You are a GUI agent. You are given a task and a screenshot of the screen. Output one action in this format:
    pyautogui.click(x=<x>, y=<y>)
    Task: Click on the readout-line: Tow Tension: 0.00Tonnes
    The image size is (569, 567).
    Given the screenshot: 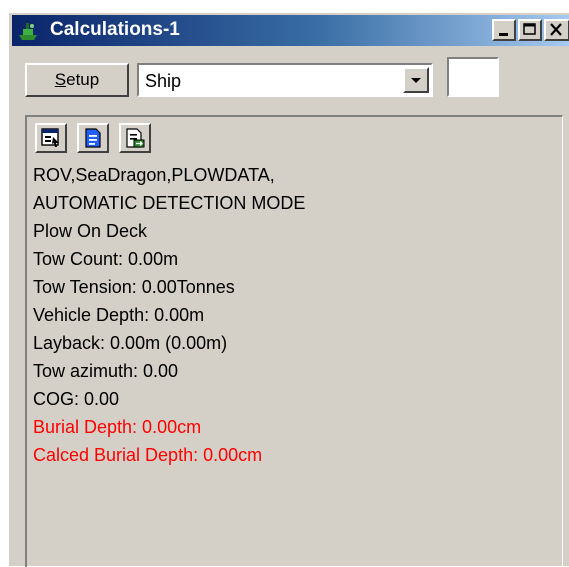 What is the action you would take?
    pyautogui.click(x=134, y=287)
    